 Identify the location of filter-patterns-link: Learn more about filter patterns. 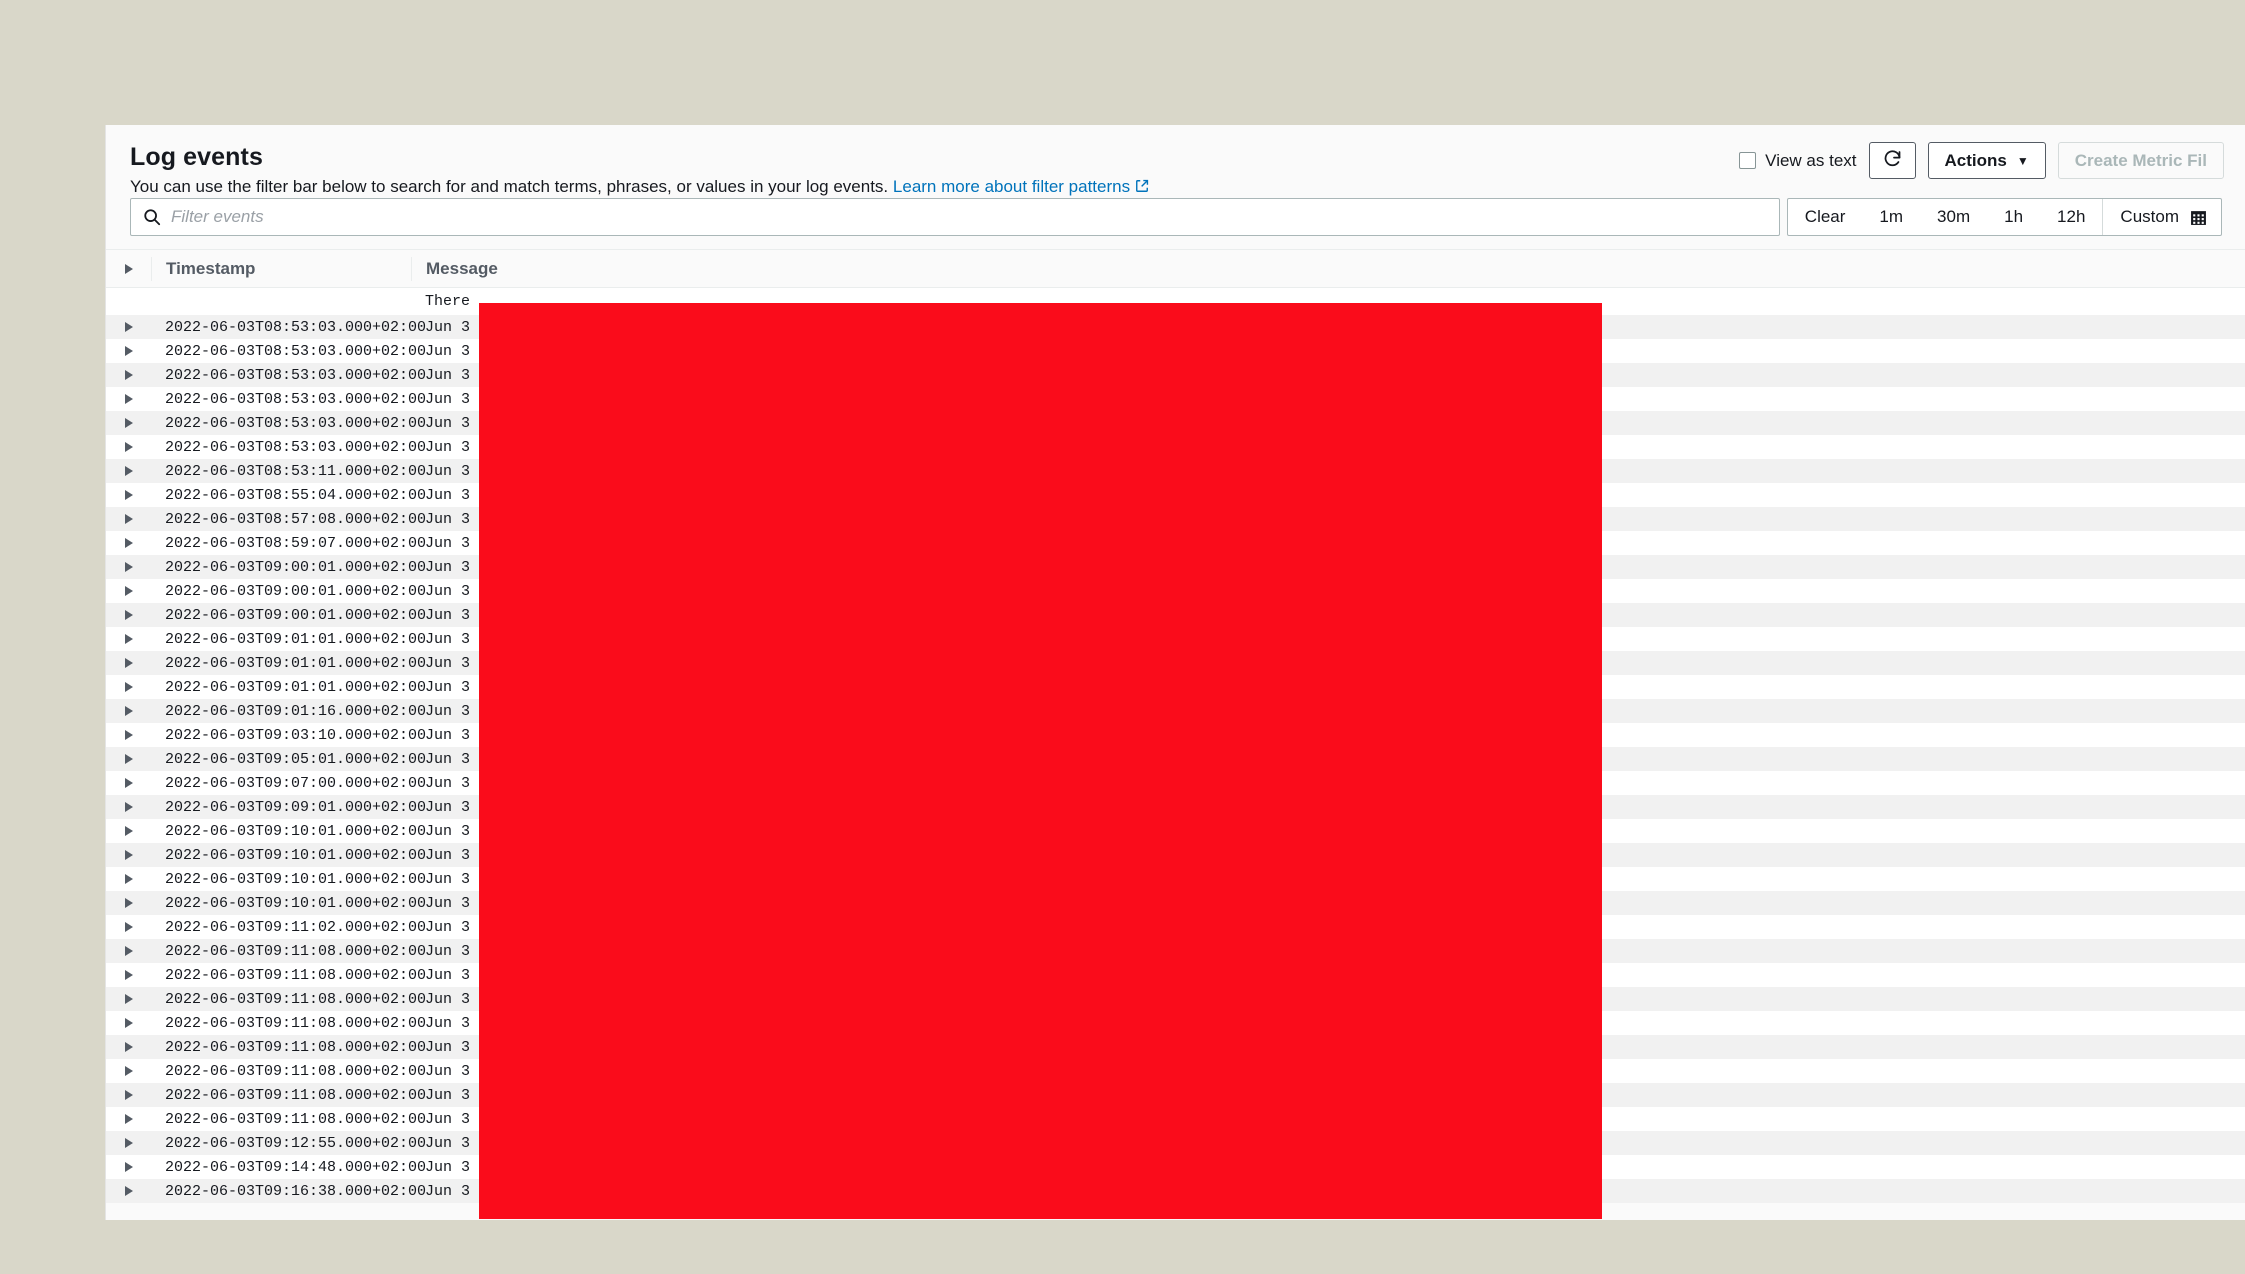
(1011, 186).